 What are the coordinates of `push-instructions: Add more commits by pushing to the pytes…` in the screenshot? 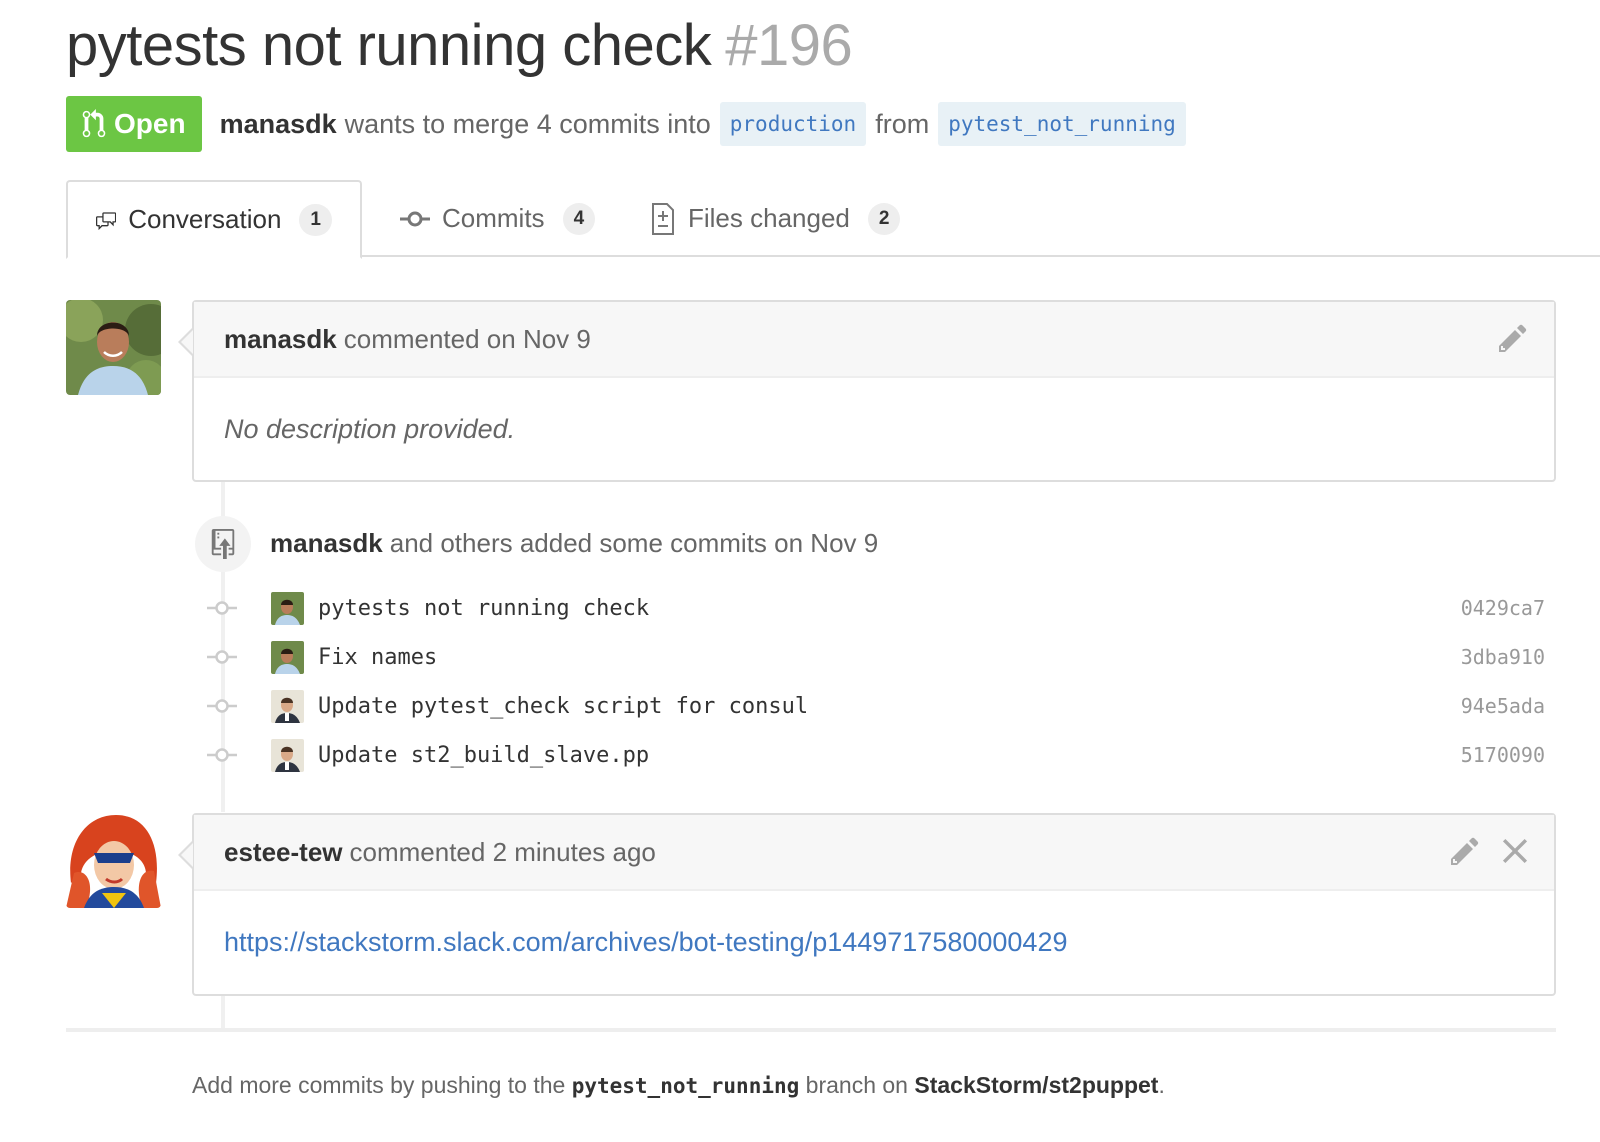 It's located at (678, 1085).